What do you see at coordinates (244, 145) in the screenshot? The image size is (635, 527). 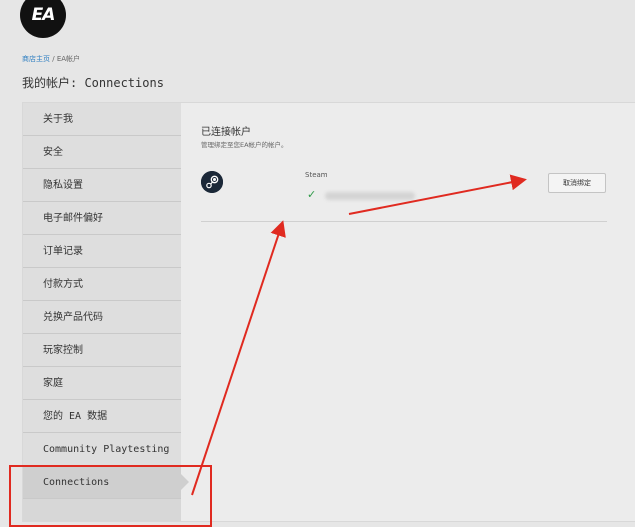 I see `connected-accounts-description: 管理绑定至您EA帐户的帐户。` at bounding box center [244, 145].